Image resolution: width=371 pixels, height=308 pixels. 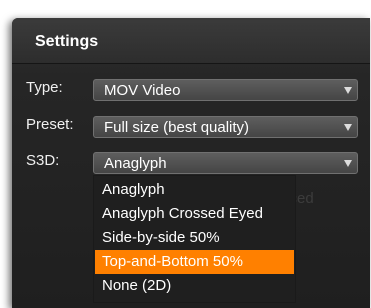 What do you see at coordinates (44, 87) in the screenshot?
I see `type-label: Type:` at bounding box center [44, 87].